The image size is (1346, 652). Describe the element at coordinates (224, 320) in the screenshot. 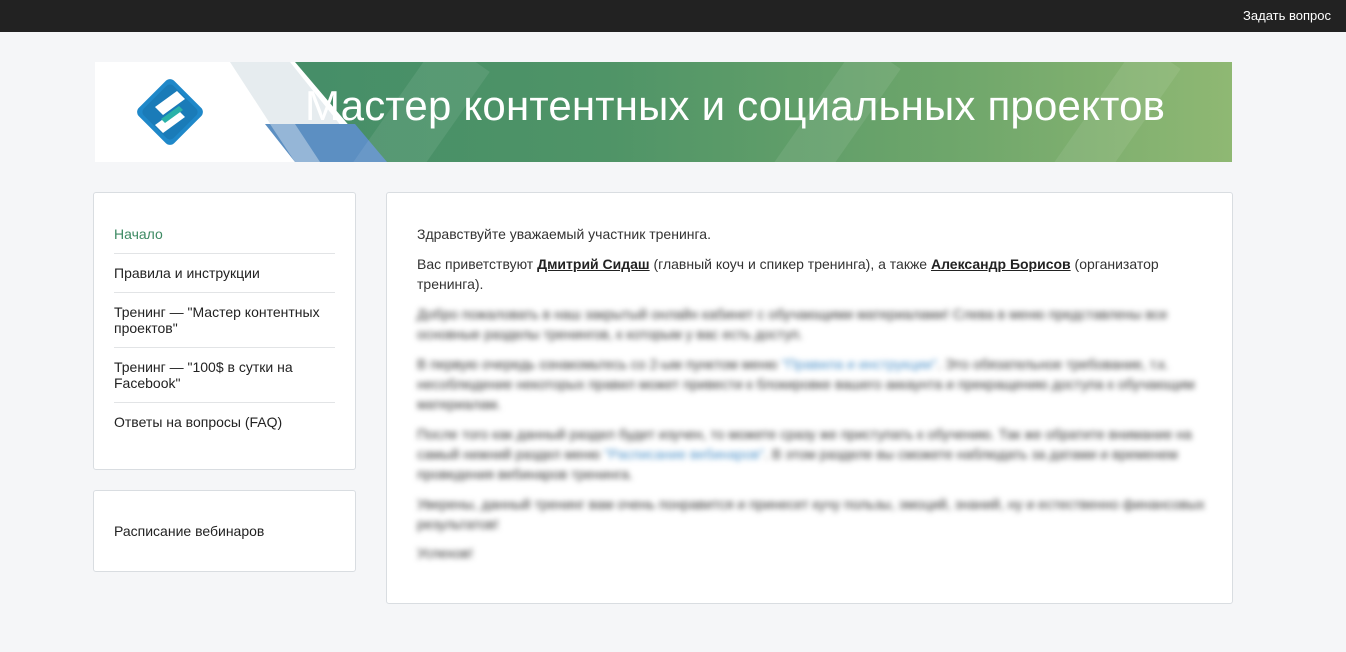

I see `sidebar-item-training-content: Тренинг — "Мастер контентных проектов"` at that location.